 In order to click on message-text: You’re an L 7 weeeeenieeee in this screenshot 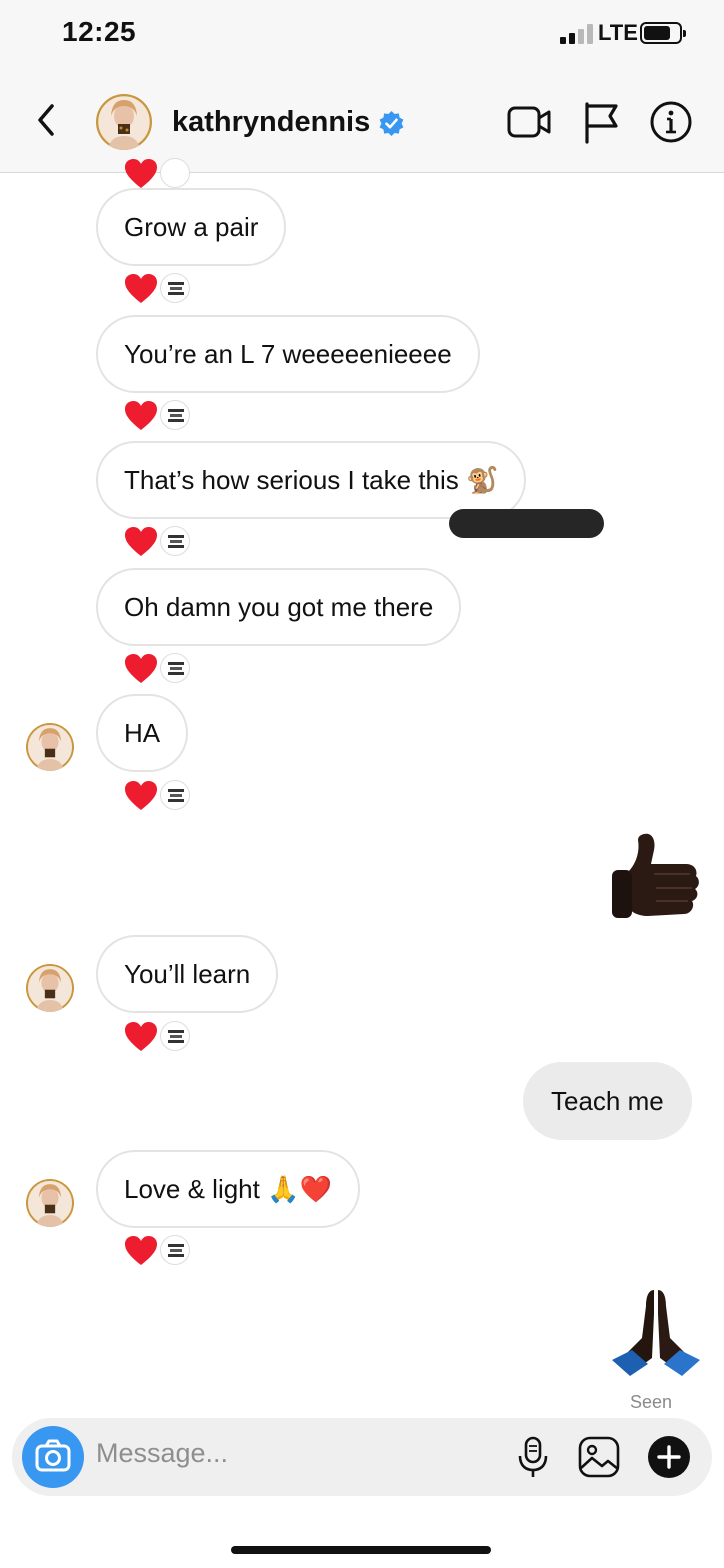, I will do `click(288, 354)`.